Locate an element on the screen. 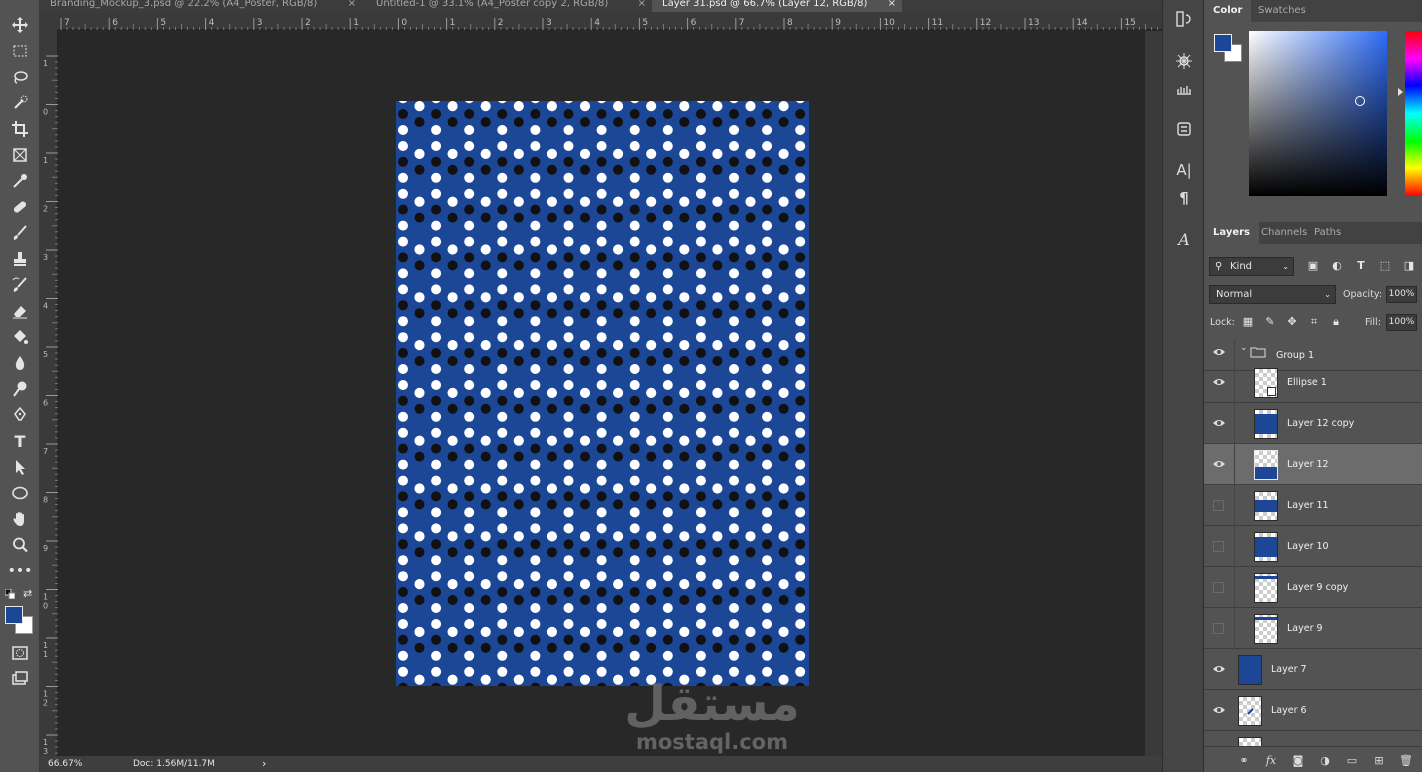  lock-artboard-icon: ⌗ is located at coordinates (1314, 322).